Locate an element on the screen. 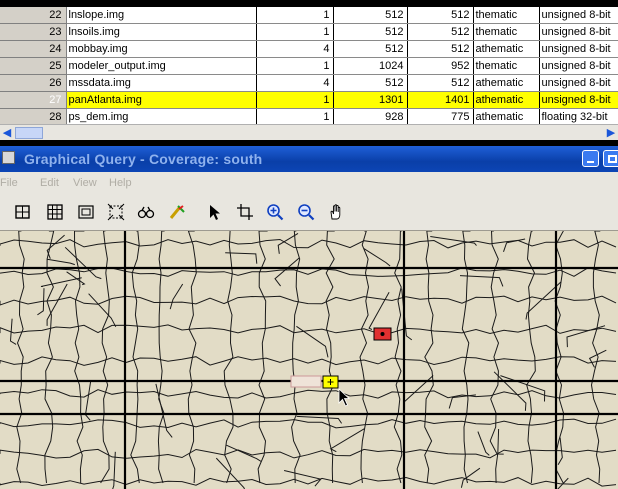 The height and width of the screenshot is (489, 618). cell-columns: 1301 is located at coordinates (370, 100).